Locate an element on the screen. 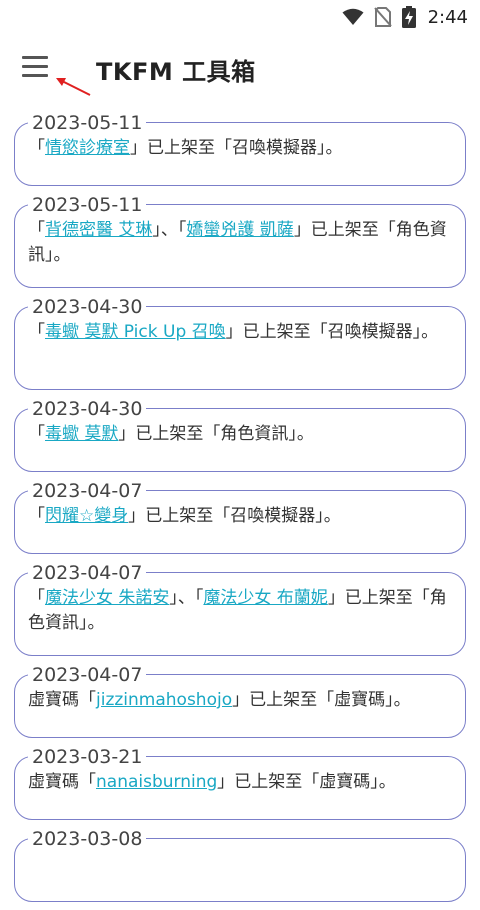 The image size is (480, 910). news-text: 「魔法少女 朱諾安」、「魔法少女 布蘭妮」已上架至「角色資訊」。 is located at coordinates (241, 611).